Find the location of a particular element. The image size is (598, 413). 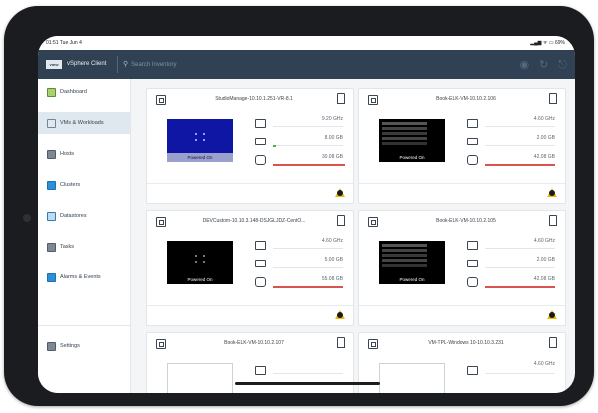

app-header: vmw vSphere Client ⚲ Search Inventory ◉ ↻ ⎋ is located at coordinates (306, 64).